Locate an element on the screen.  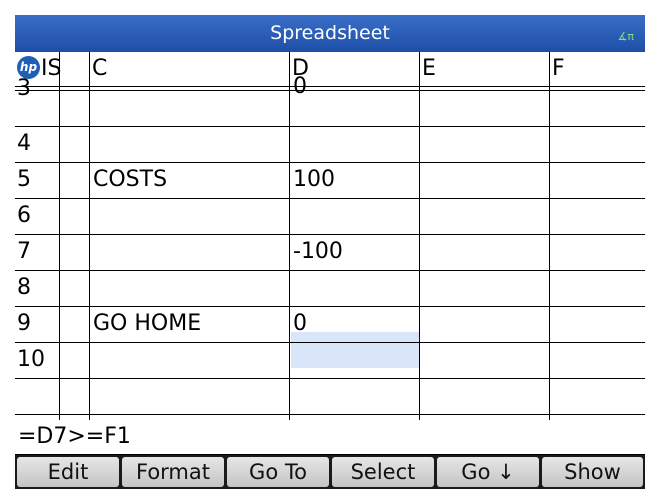
selected-cell-highlight is located at coordinates (355, 350).